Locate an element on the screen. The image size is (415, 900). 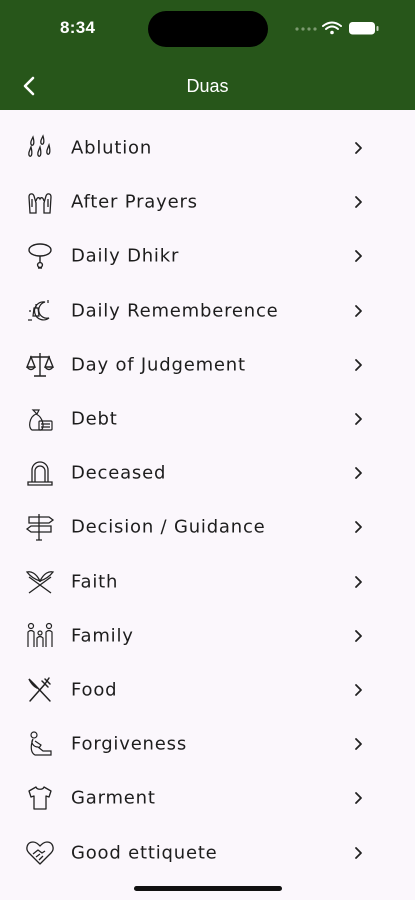
quran-stand-icon is located at coordinates (40, 582).